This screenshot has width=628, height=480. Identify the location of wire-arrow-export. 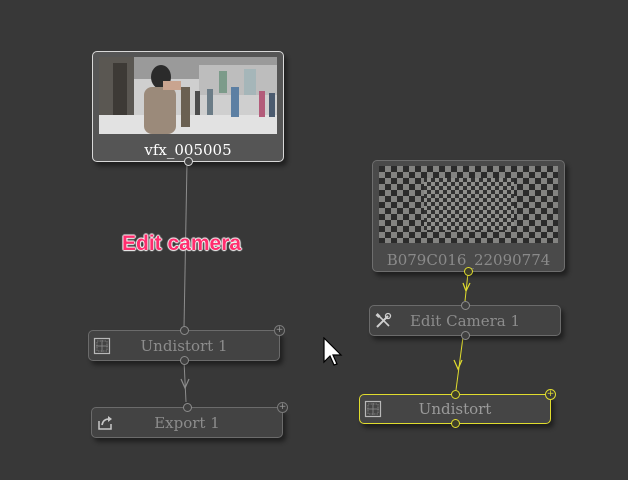
(185, 384).